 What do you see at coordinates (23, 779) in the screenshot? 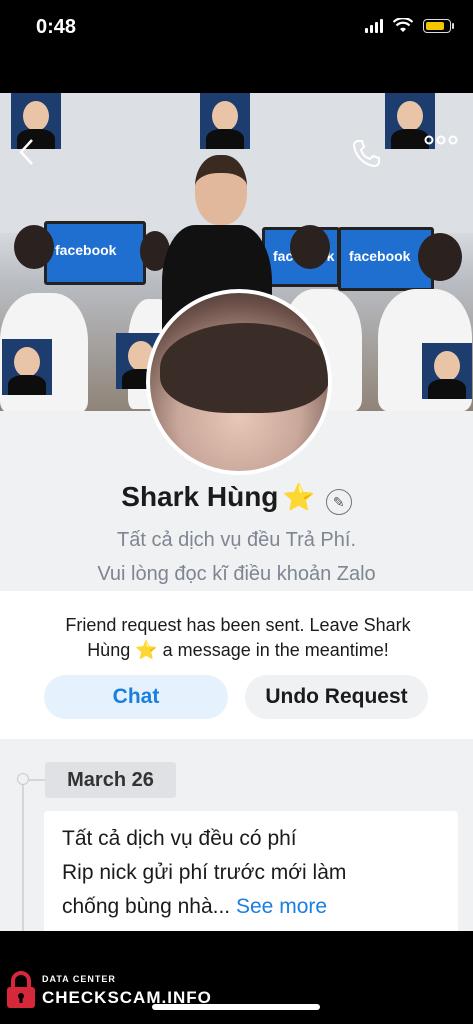
I see `timeline-dot` at bounding box center [23, 779].